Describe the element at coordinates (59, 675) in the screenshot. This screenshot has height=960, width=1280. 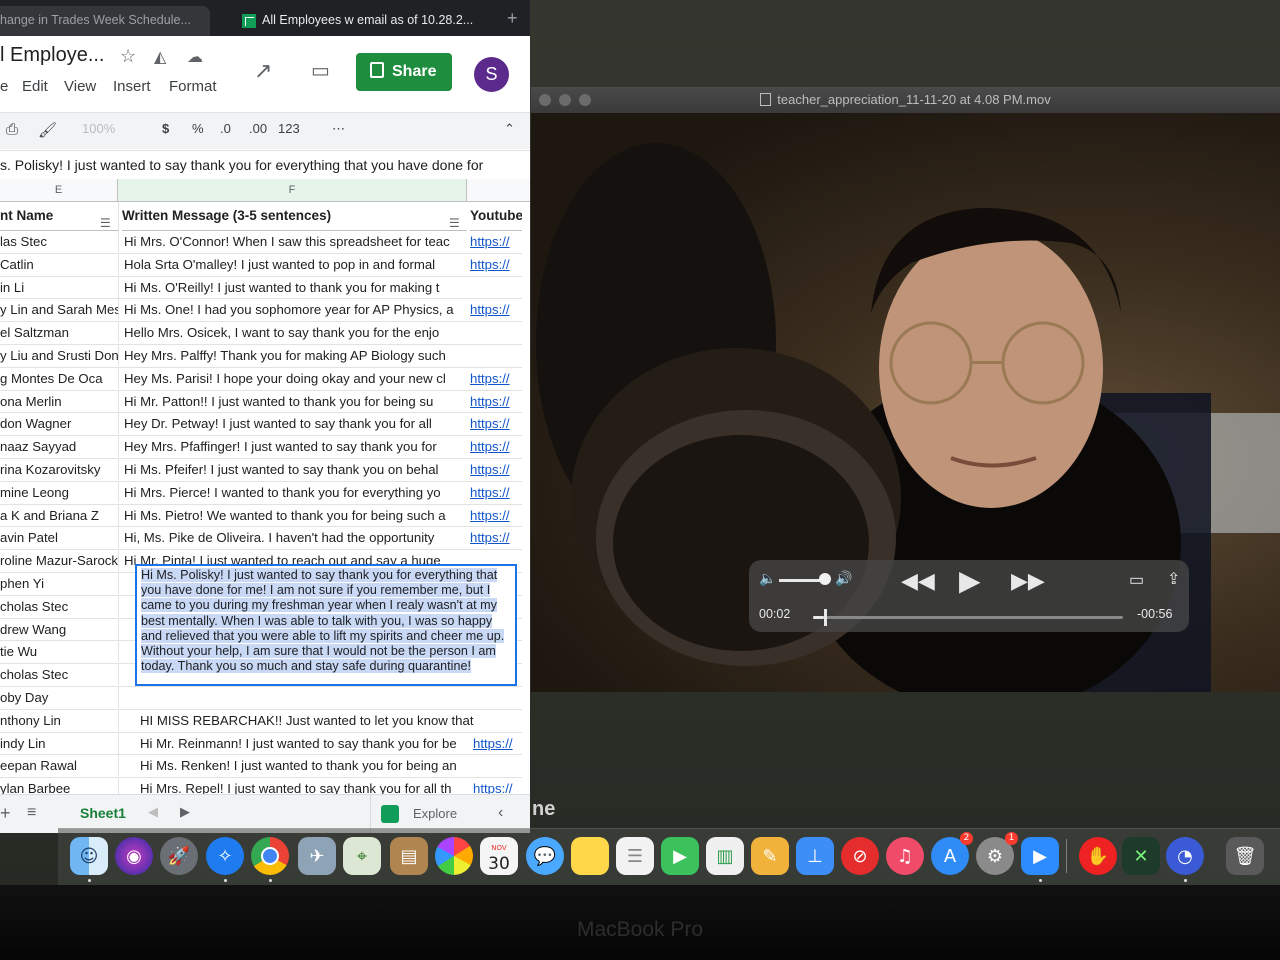
I see `name-cell: cholas Stec` at that location.